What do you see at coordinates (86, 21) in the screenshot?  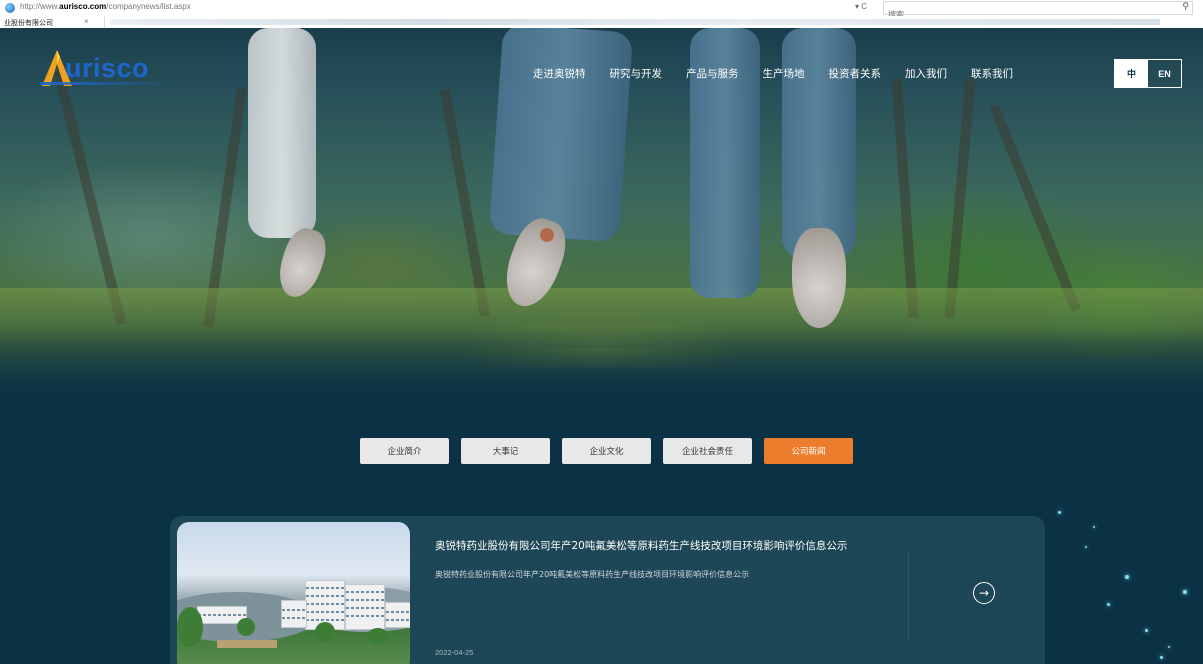 I see `tab-close-icon: ×` at bounding box center [86, 21].